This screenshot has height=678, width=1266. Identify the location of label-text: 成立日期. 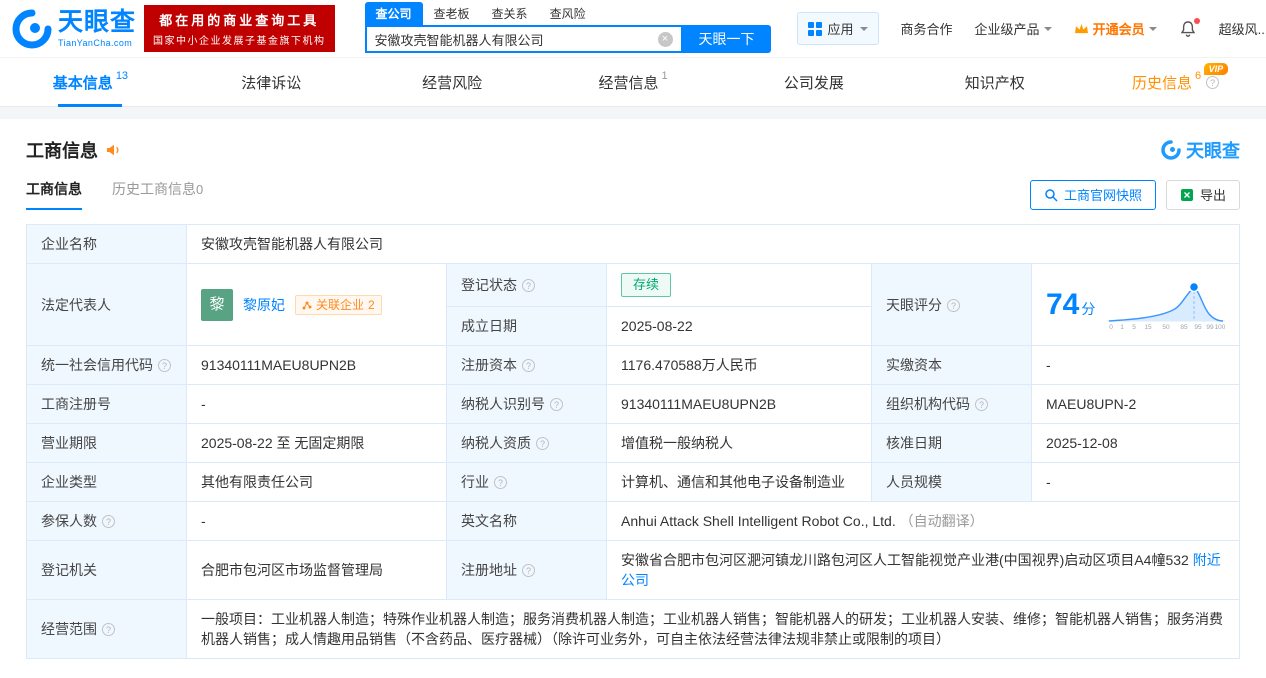
(489, 326).